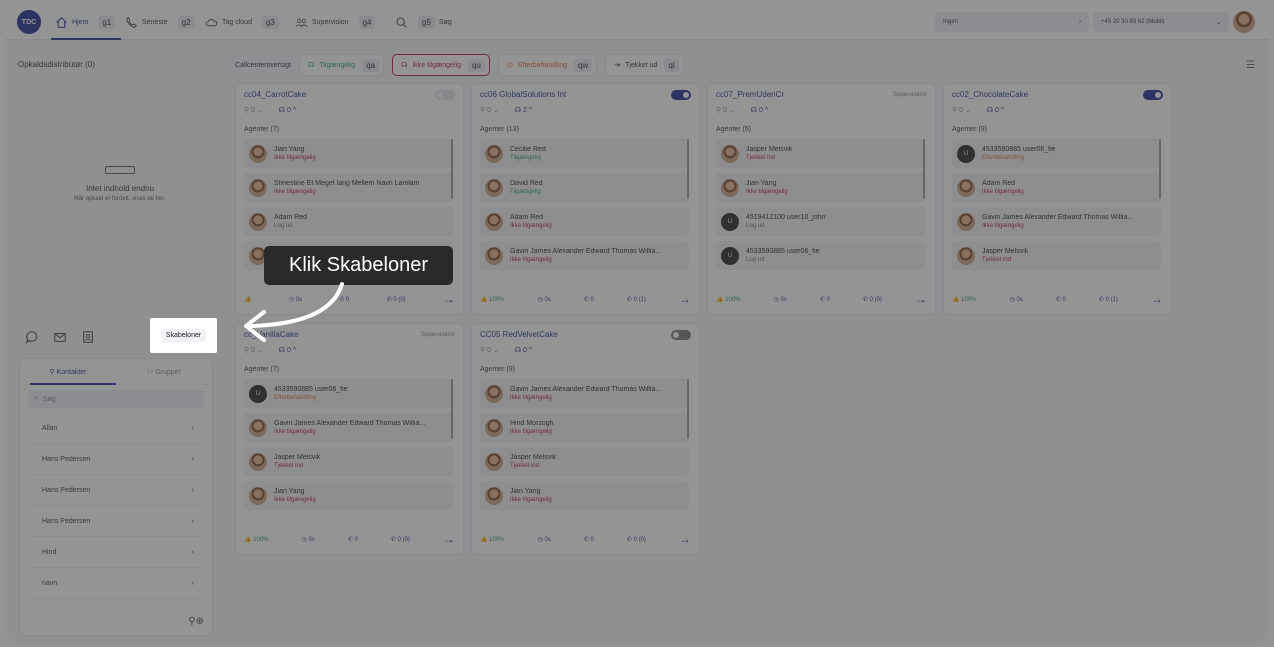 The width and height of the screenshot is (1274, 647). Describe the element at coordinates (750, 94) in the screenshot. I see `card-title: cc07_PremUdenCr` at that location.